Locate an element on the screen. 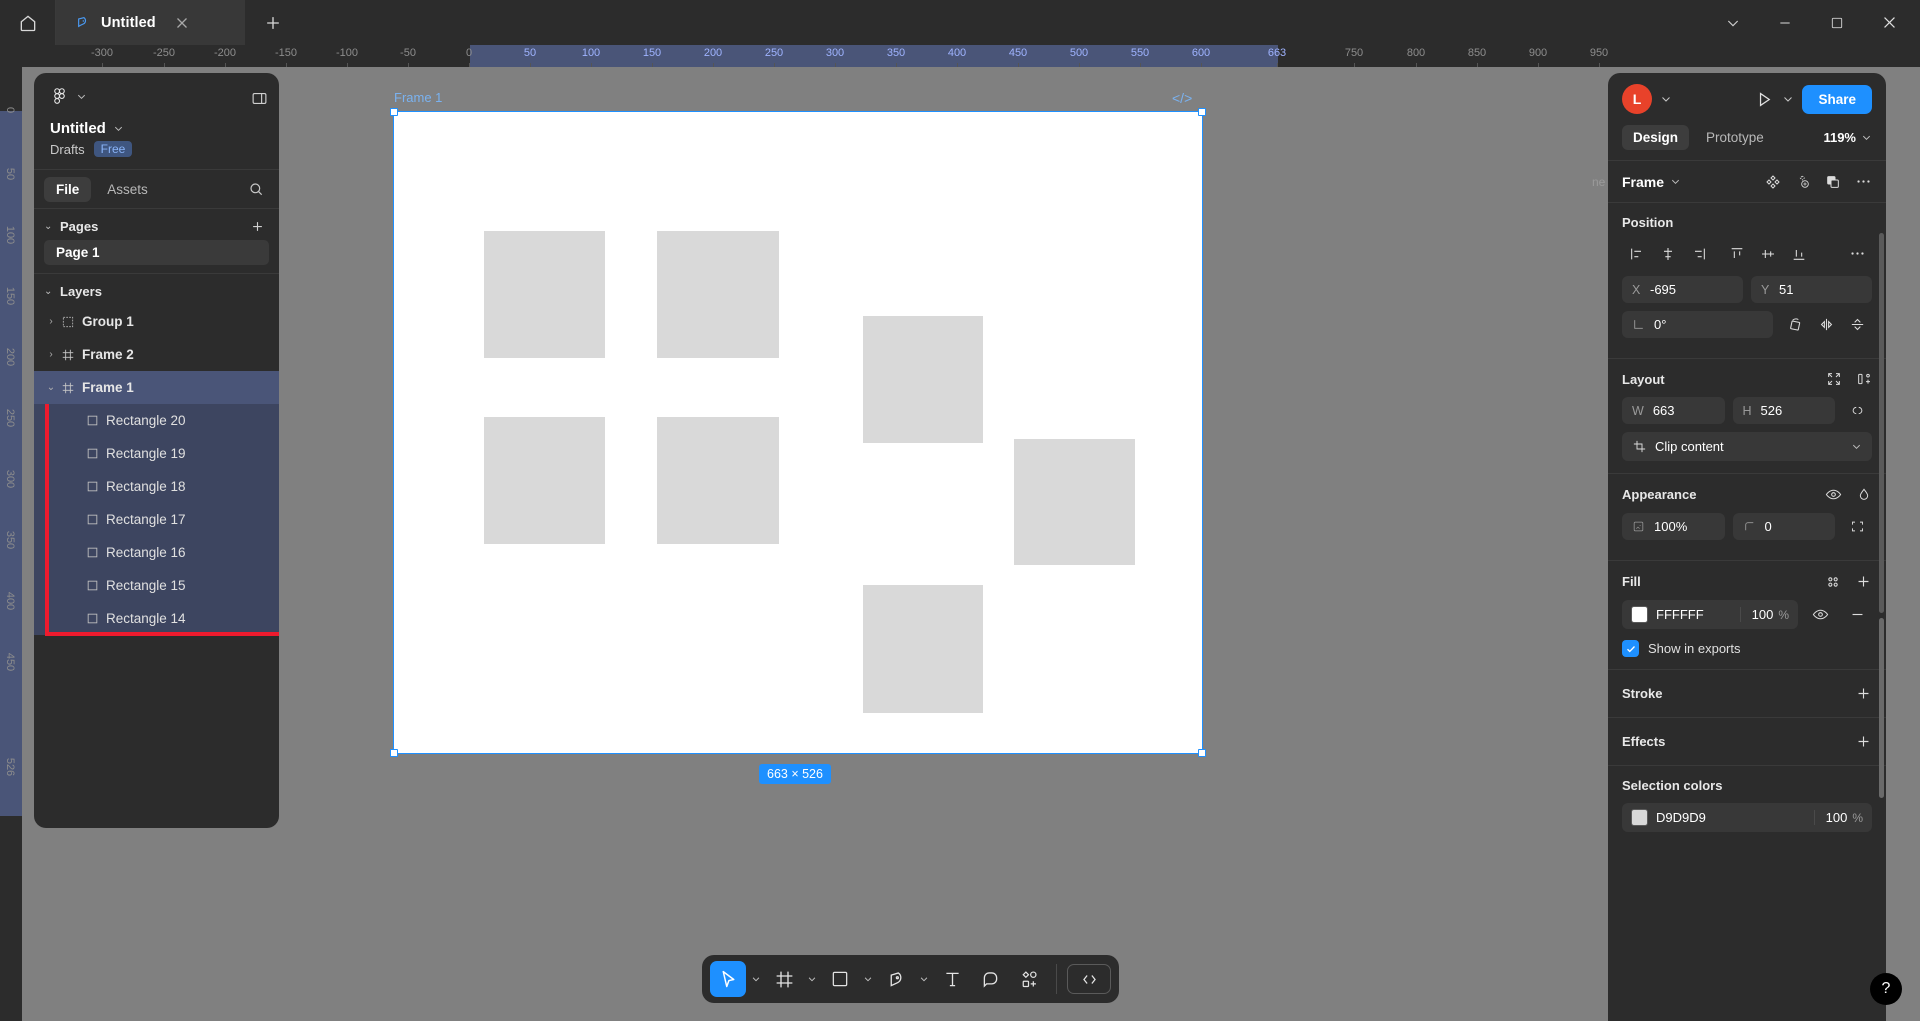 This screenshot has height=1021, width=1920. layer-row: Rectangle 19 is located at coordinates (156, 453).